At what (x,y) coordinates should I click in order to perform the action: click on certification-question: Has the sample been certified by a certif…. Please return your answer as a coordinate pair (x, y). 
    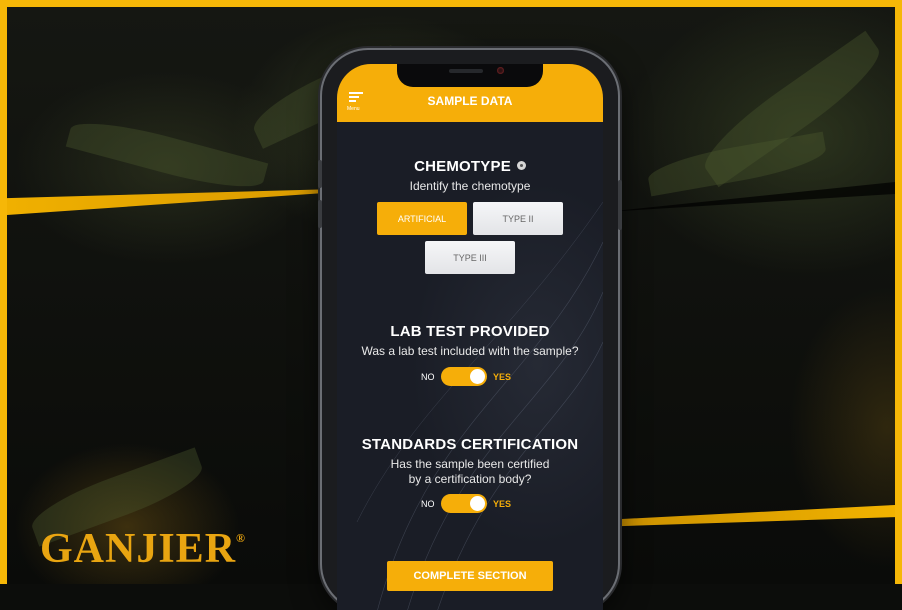
    Looking at the image, I should click on (470, 472).